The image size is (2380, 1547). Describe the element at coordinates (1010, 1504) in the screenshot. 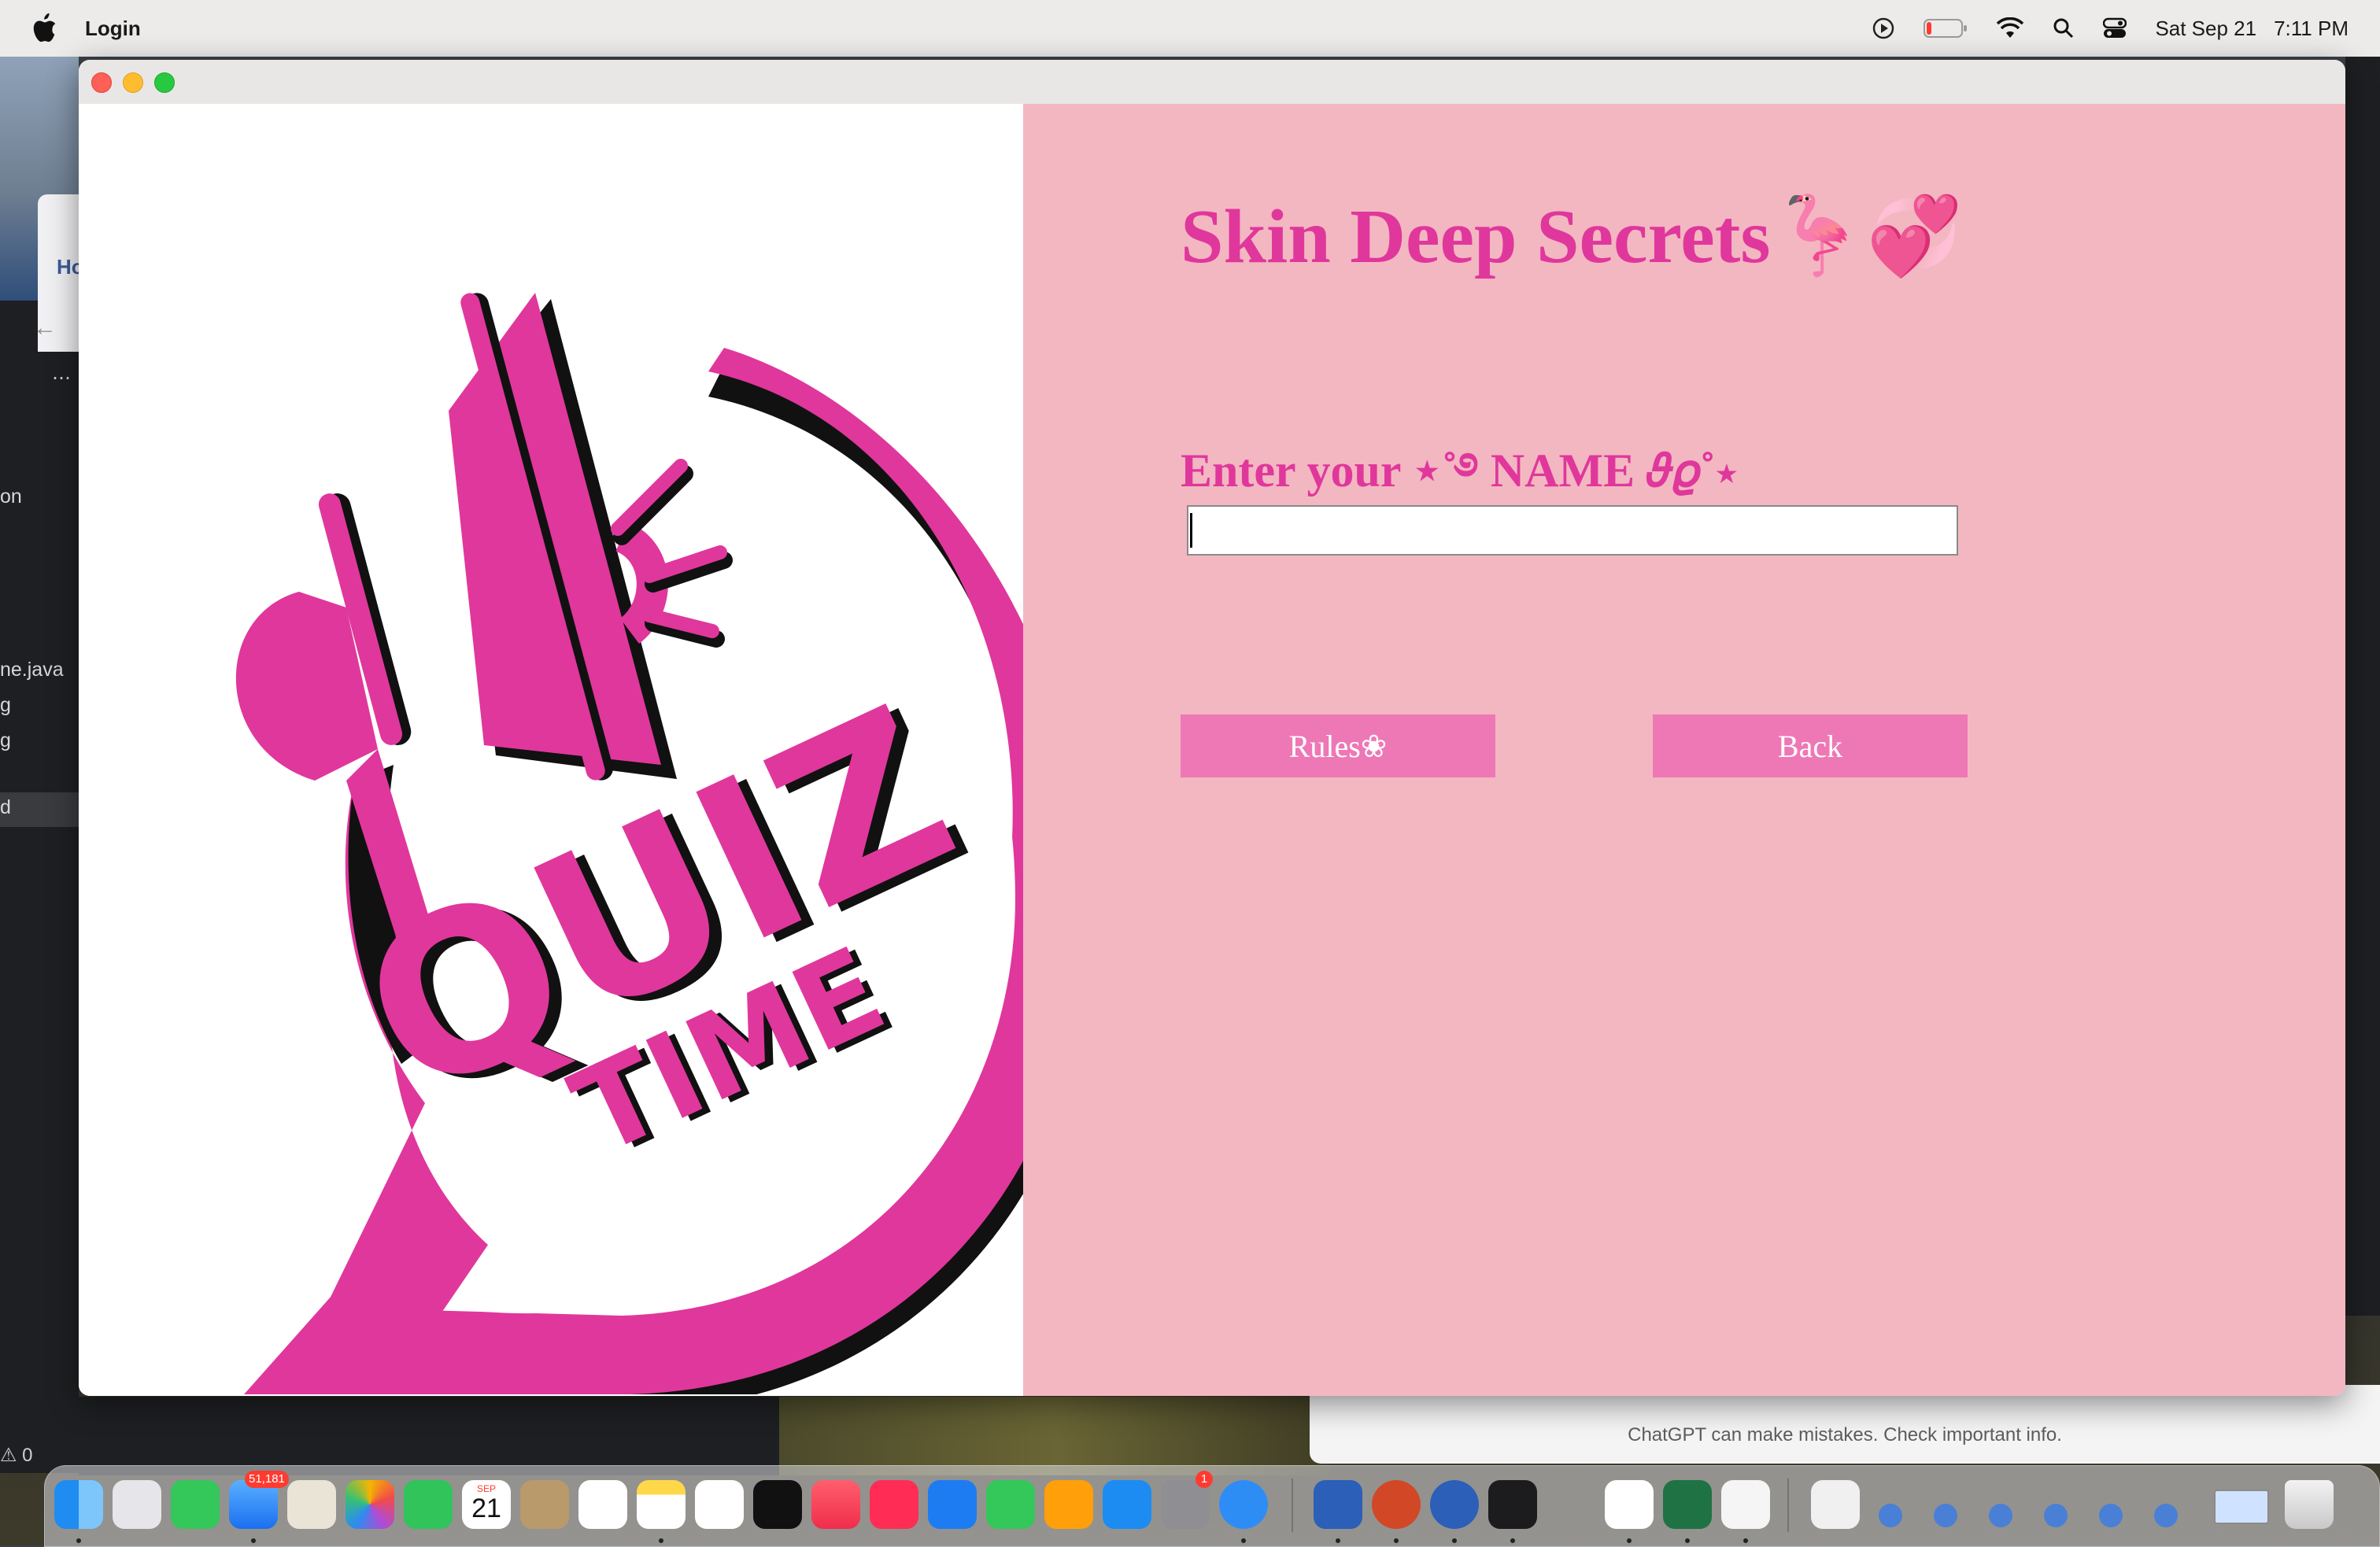

I see `numbers-icon` at that location.